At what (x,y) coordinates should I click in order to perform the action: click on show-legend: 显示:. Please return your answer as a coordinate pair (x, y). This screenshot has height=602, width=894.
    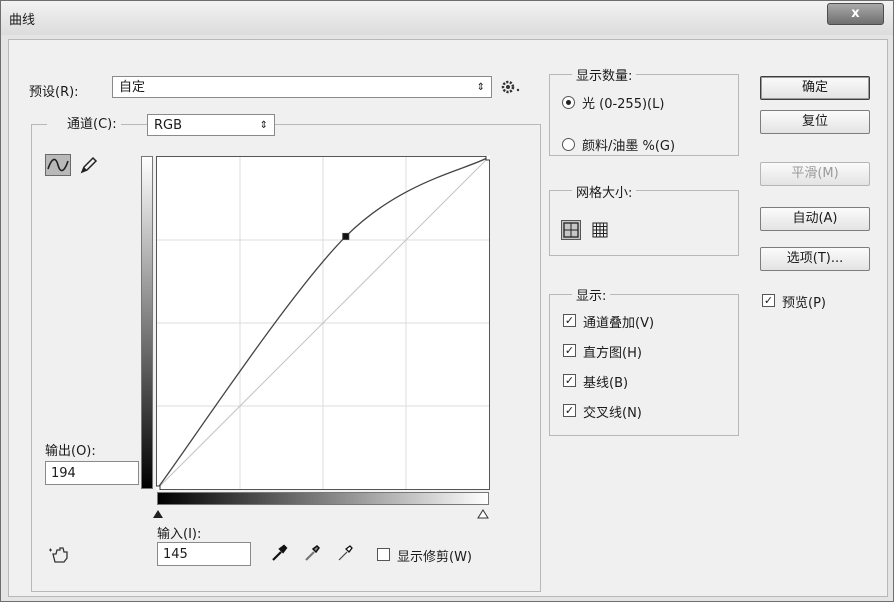
    Looking at the image, I should click on (591, 294).